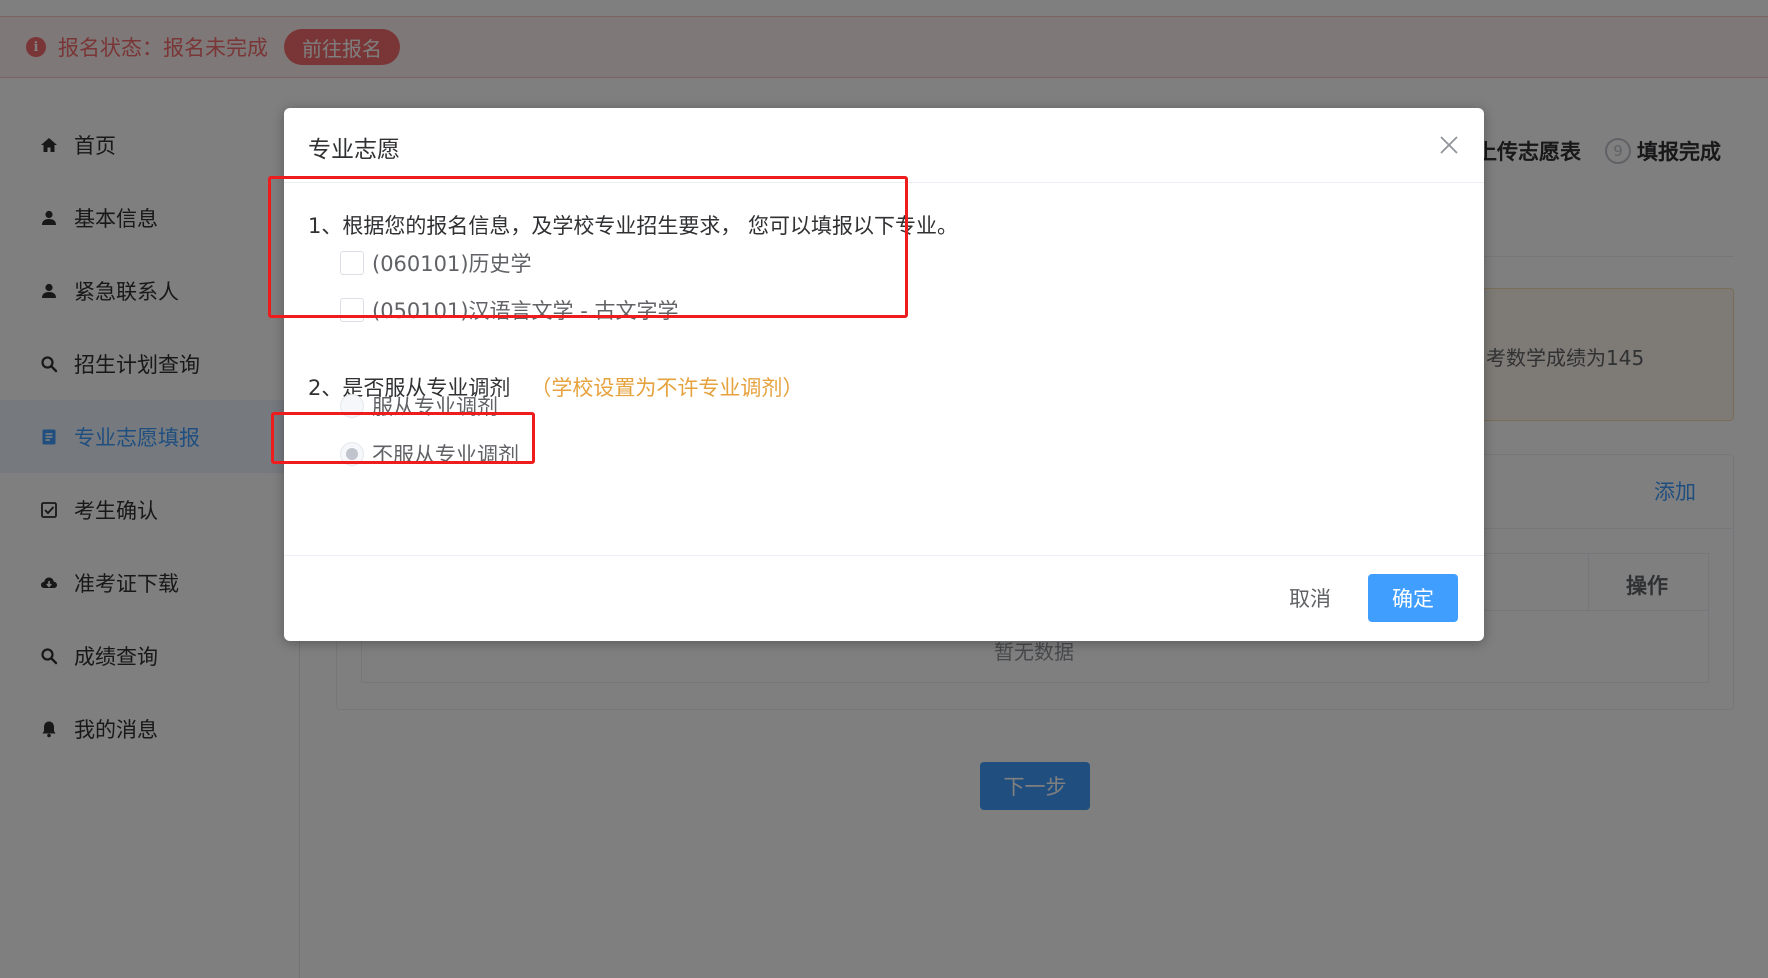  What do you see at coordinates (1449, 145) in the screenshot?
I see `close-icon` at bounding box center [1449, 145].